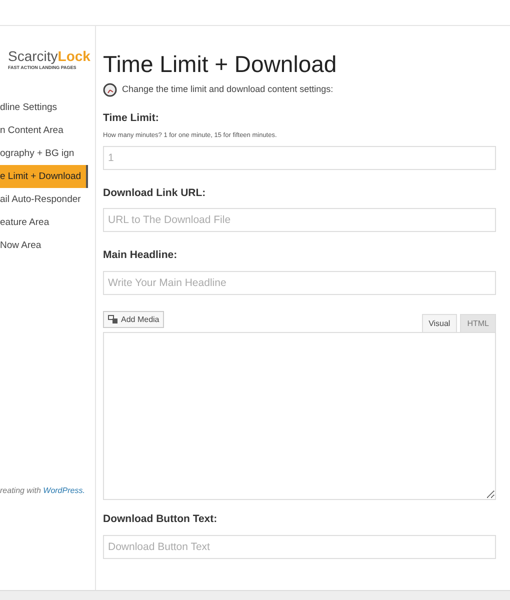  Describe the element at coordinates (44, 176) in the screenshot. I see `sidebar-item: e Limit + Download` at that location.